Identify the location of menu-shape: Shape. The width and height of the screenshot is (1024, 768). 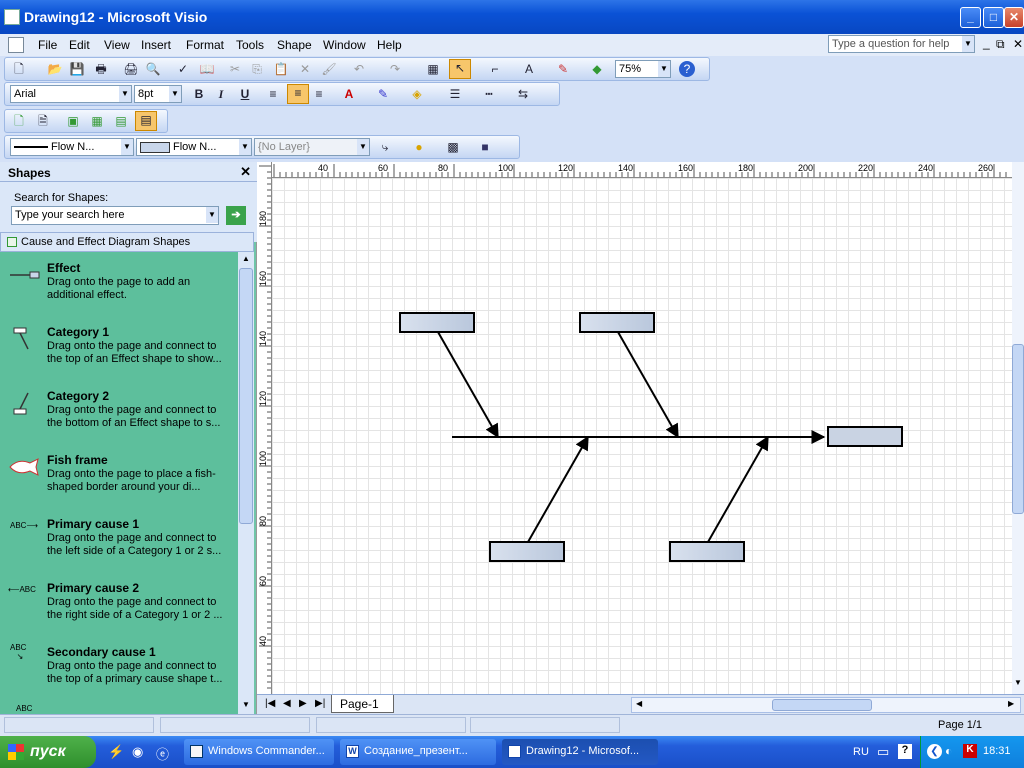
(294, 45).